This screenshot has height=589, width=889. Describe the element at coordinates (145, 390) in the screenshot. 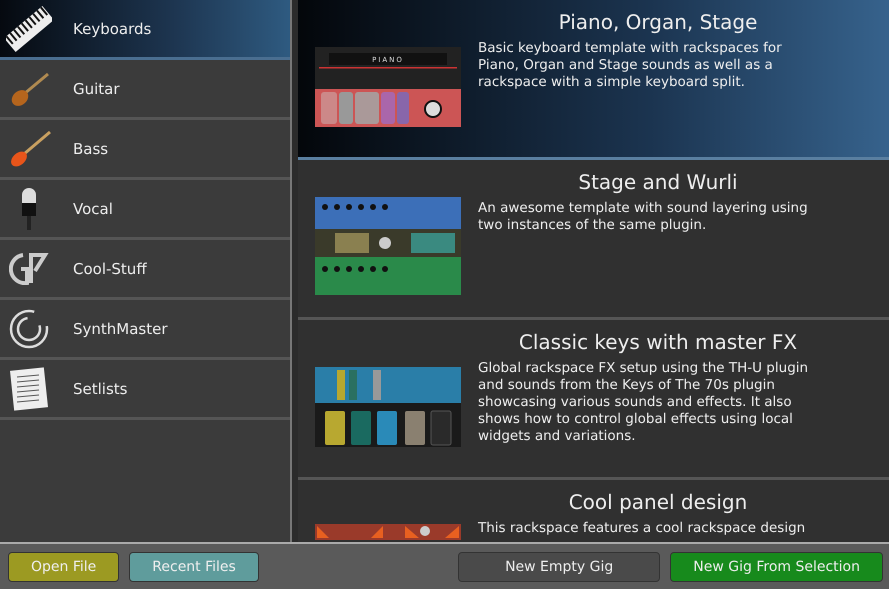

I see `sidebar-item: Setlists` at that location.